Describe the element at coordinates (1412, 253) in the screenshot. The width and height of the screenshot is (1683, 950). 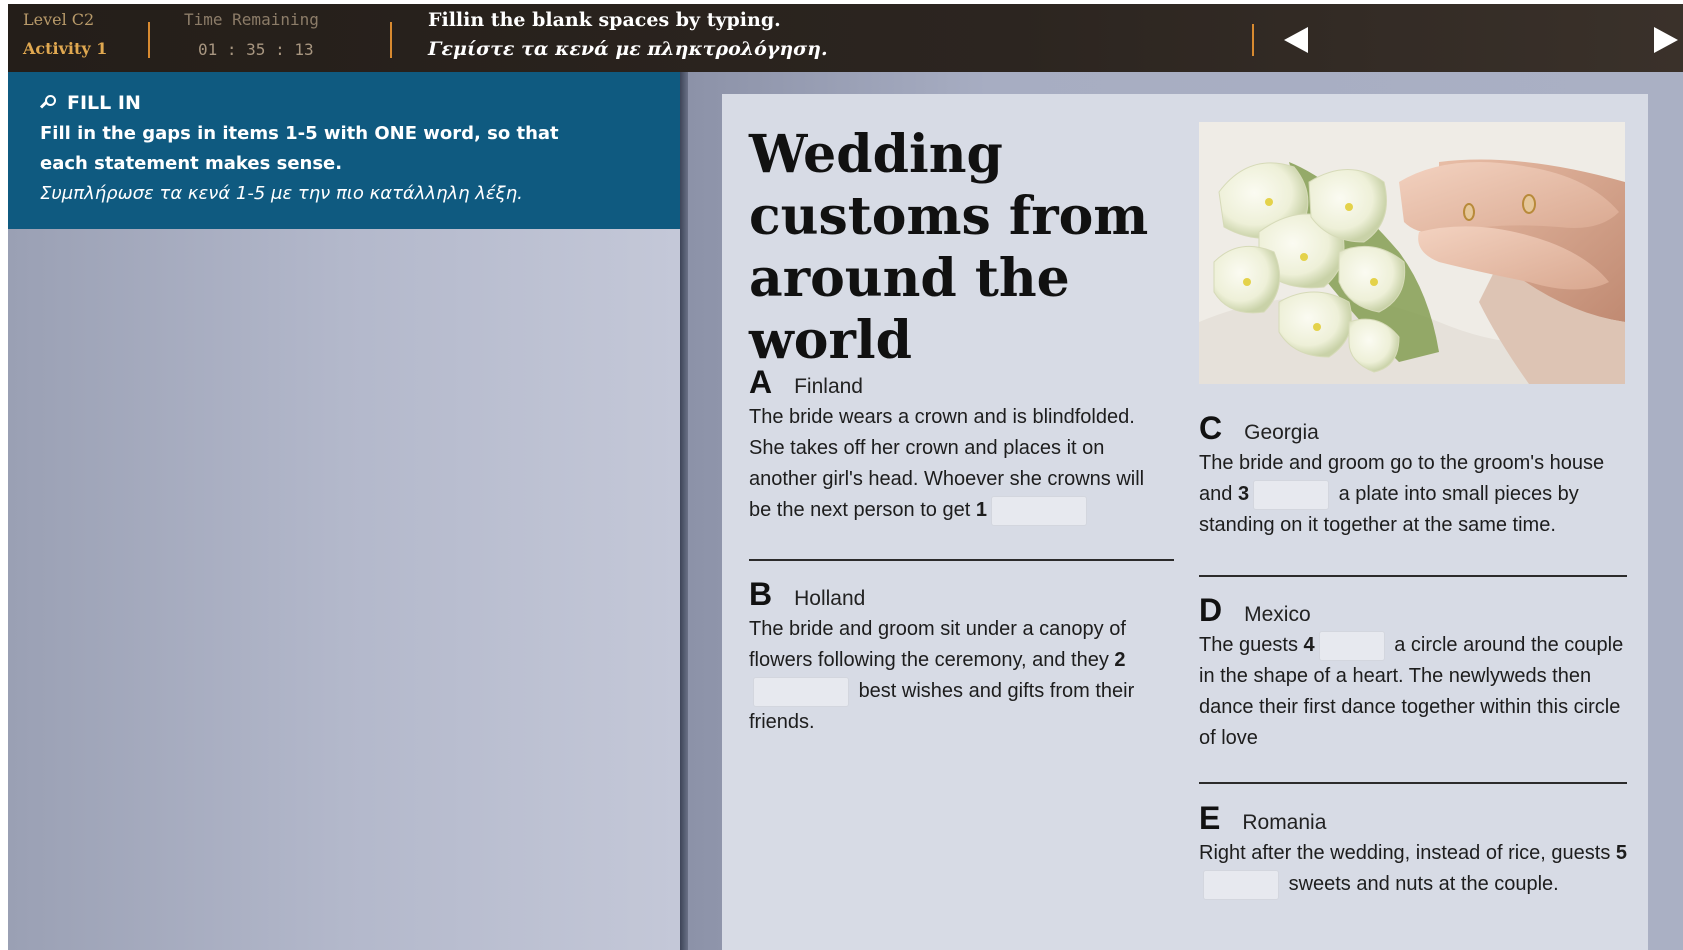
I see `wedding-photo` at that location.